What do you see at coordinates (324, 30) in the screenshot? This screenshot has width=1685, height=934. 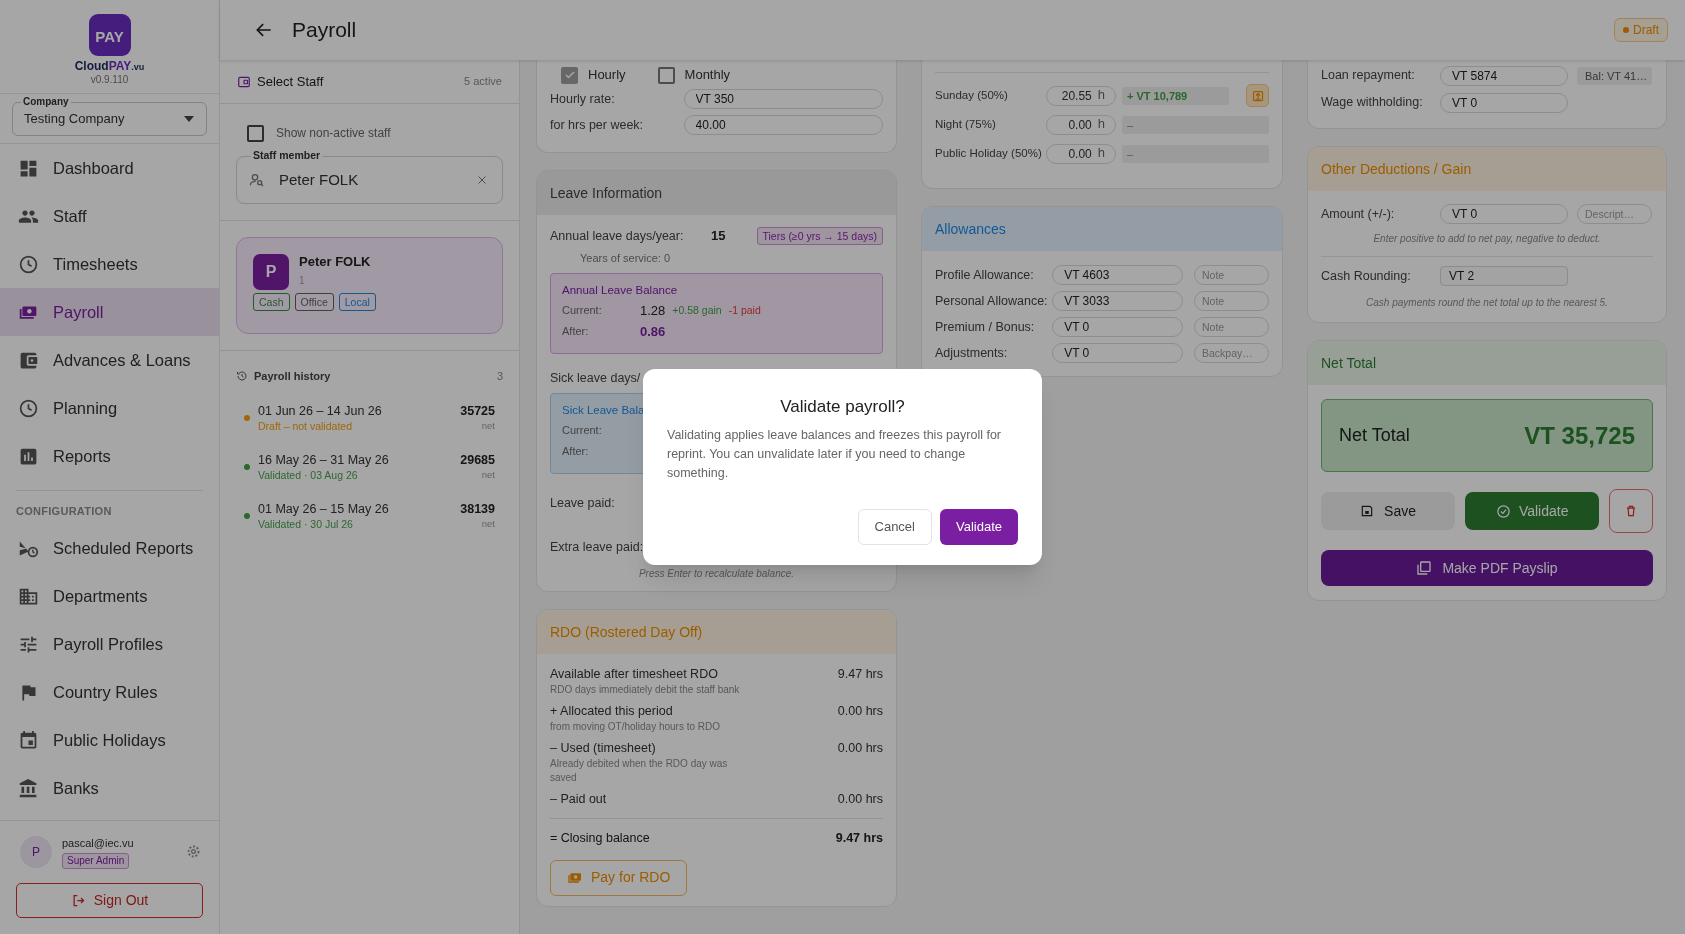 I see `page-title: Payroll` at bounding box center [324, 30].